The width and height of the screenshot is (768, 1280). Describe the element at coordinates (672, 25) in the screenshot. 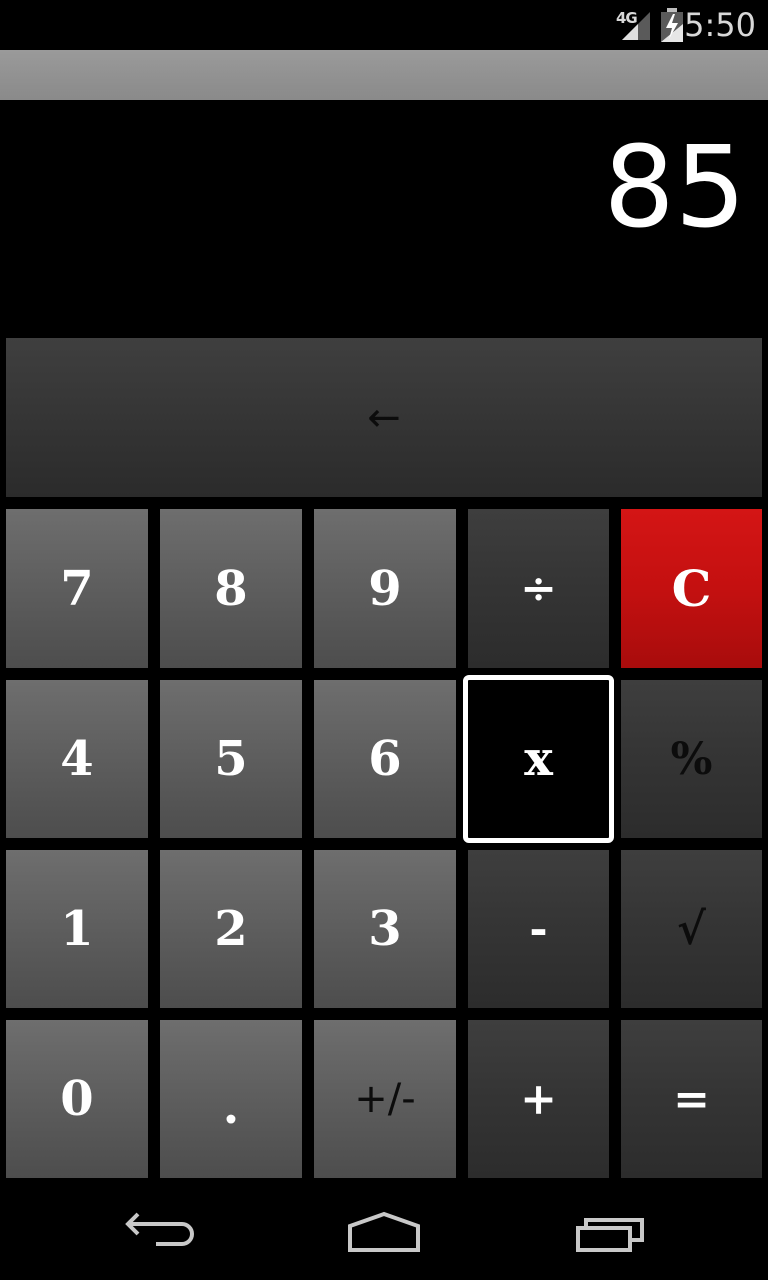

I see `battery-icon` at that location.